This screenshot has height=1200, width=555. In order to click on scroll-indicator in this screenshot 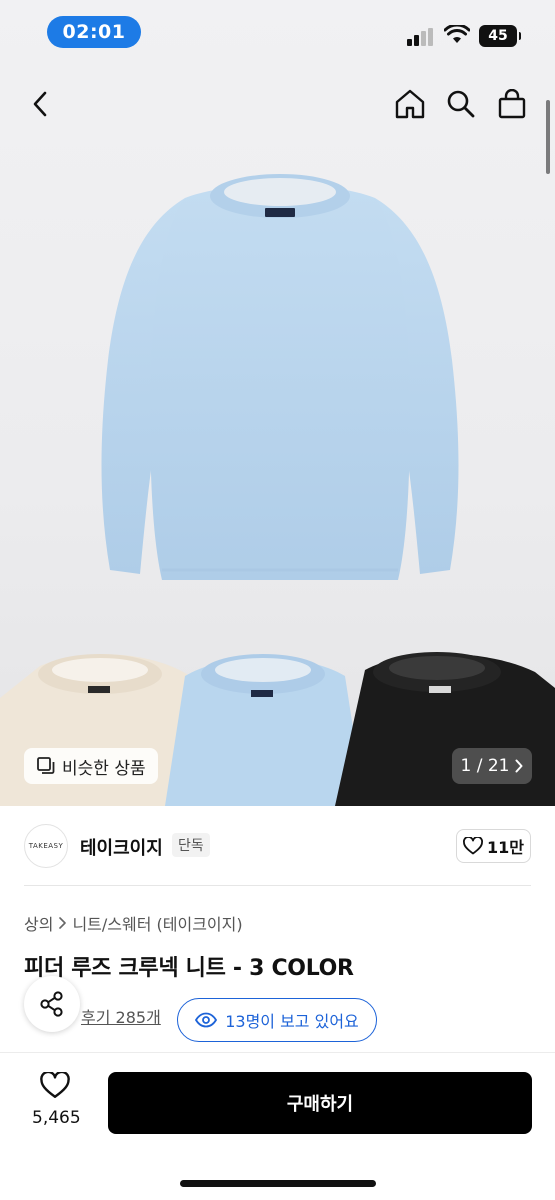, I will do `click(548, 137)`.